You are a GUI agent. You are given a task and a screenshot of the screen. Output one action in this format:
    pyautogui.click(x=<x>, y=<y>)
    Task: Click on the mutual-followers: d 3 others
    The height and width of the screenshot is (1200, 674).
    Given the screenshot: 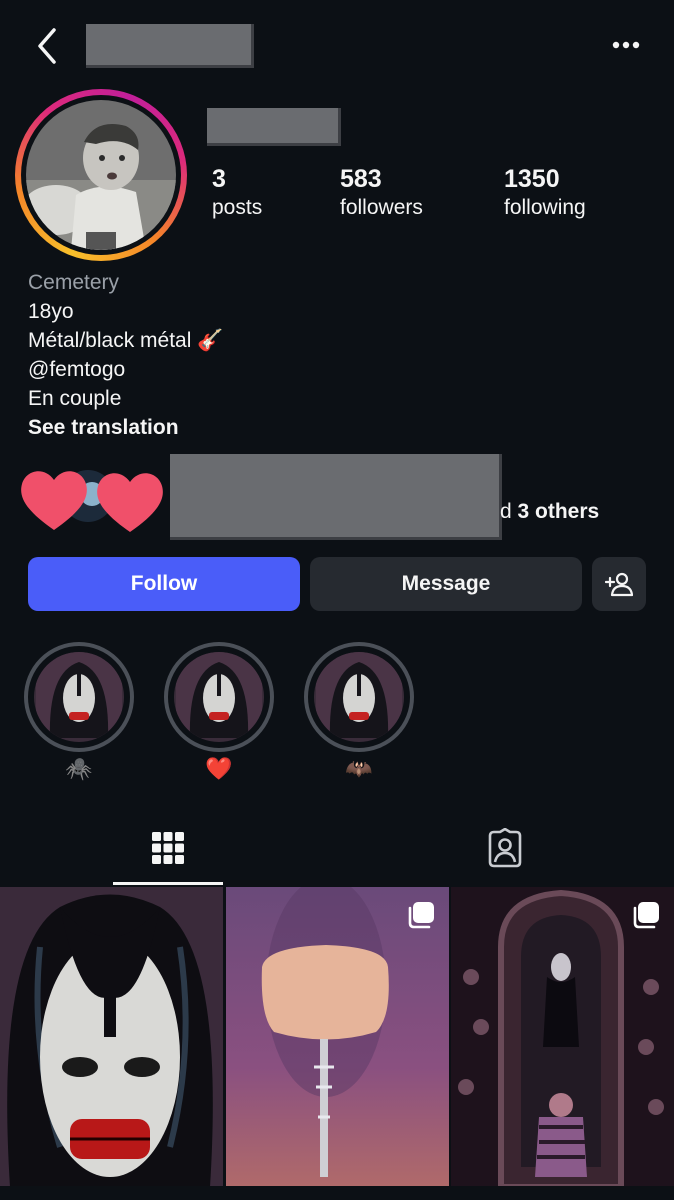 What is the action you would take?
    pyautogui.click(x=338, y=498)
    